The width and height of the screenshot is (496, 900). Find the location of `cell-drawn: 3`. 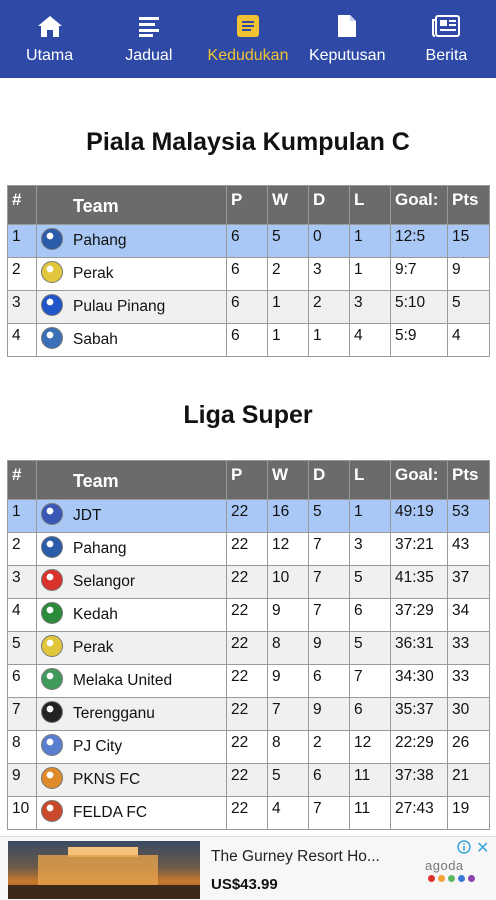

cell-drawn: 3 is located at coordinates (329, 274).